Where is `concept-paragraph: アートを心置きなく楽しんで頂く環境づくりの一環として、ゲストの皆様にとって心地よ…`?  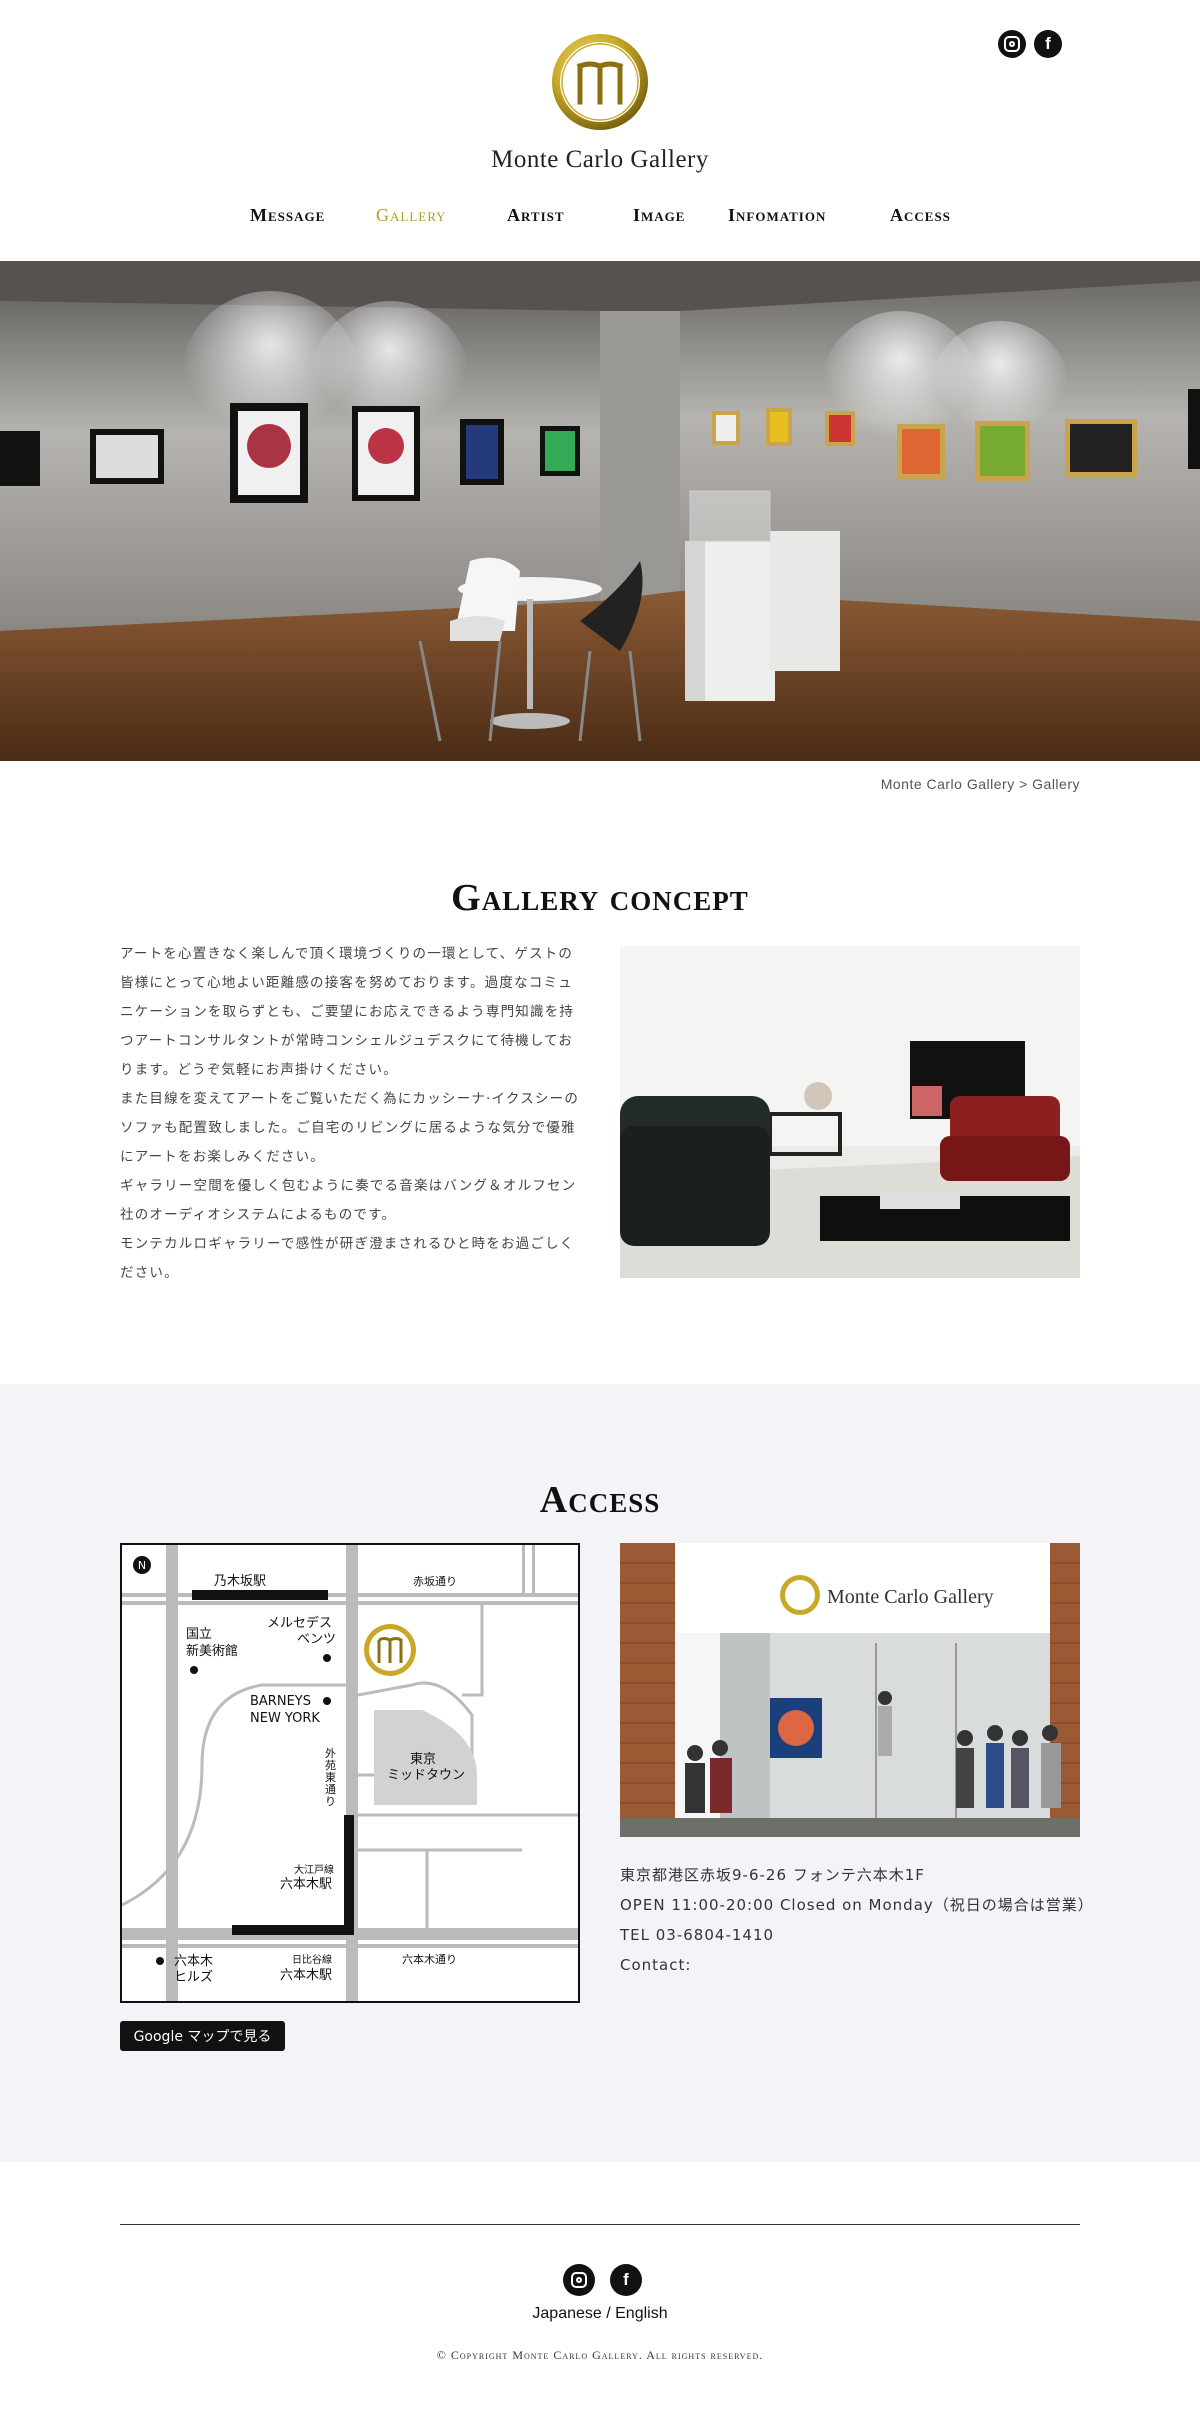
concept-paragraph: アートを心置きなく楽しんで頂く環境づくりの一環として、ゲストの皆様にとって心地よ… is located at coordinates (347, 1012).